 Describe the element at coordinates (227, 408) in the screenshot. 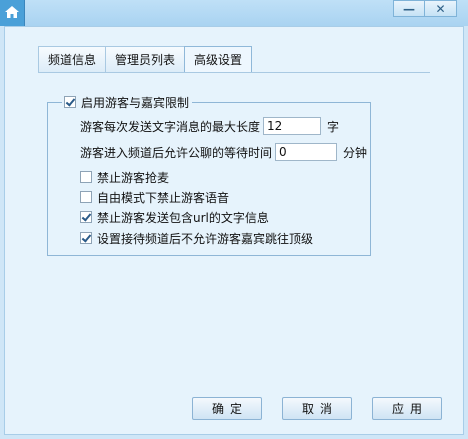

I see `ok-button: 确定` at that location.